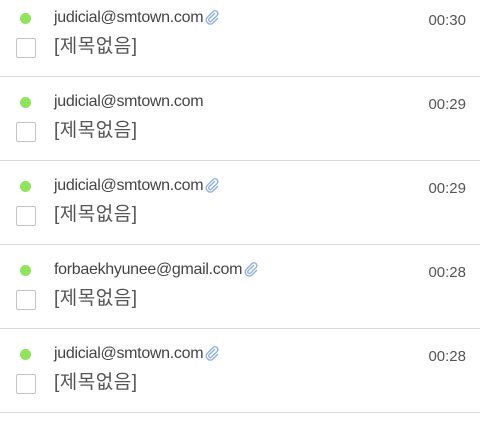  I want to click on received-time: 00:30, so click(447, 20).